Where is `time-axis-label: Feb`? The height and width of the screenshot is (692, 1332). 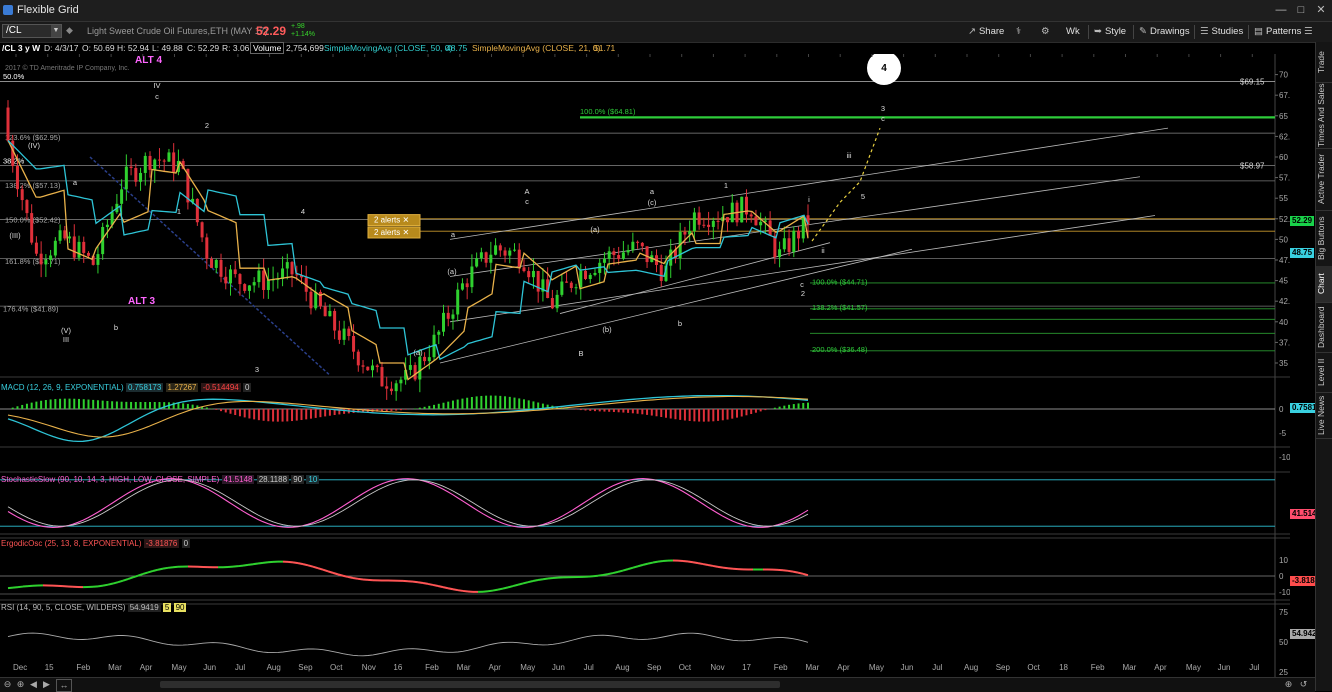 time-axis-label: Feb is located at coordinates (781, 667).